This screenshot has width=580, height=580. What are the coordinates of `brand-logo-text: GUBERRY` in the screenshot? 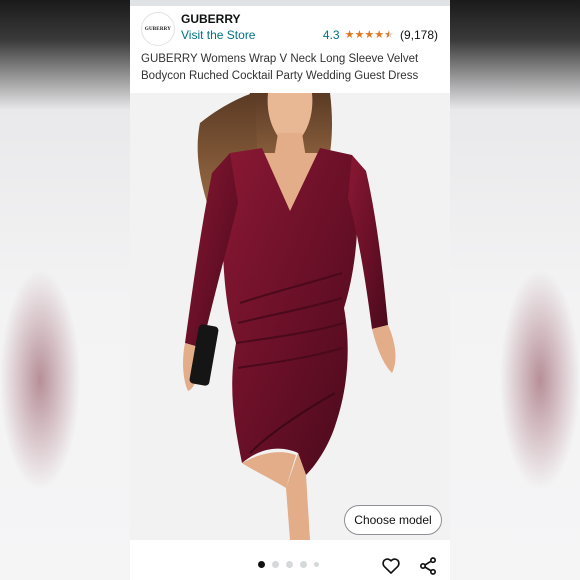 It's located at (158, 29).